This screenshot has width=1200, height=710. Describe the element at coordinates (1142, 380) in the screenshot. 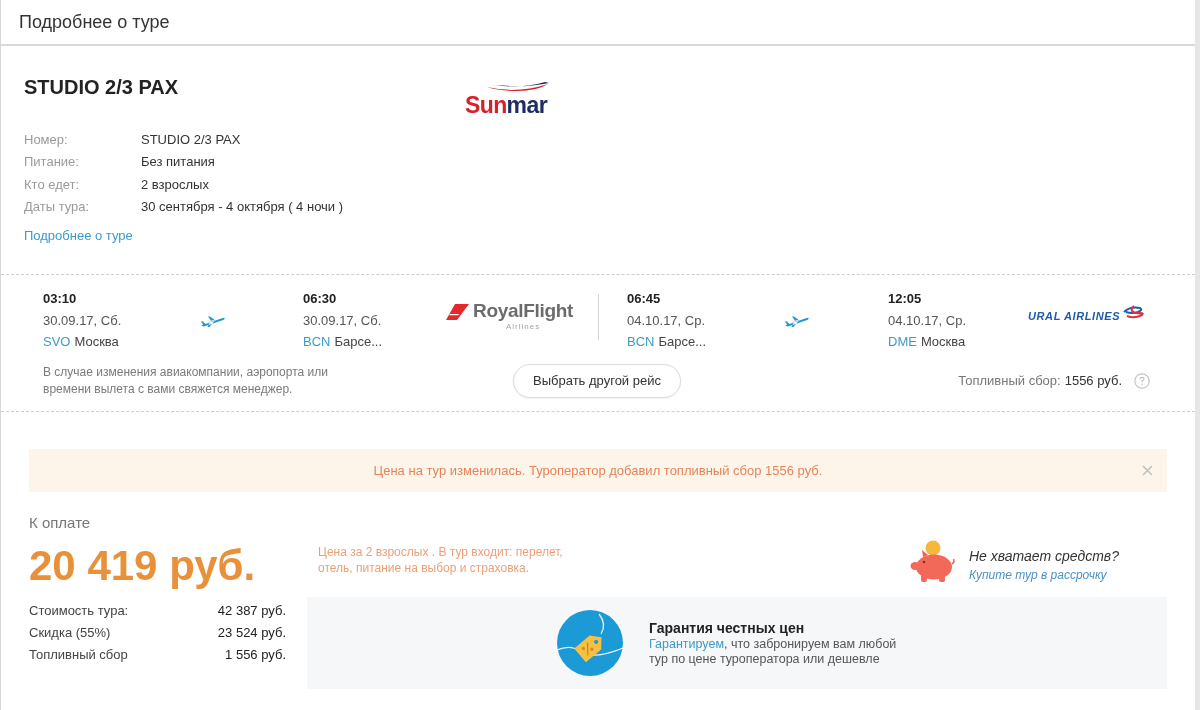

I see `help-icon` at that location.